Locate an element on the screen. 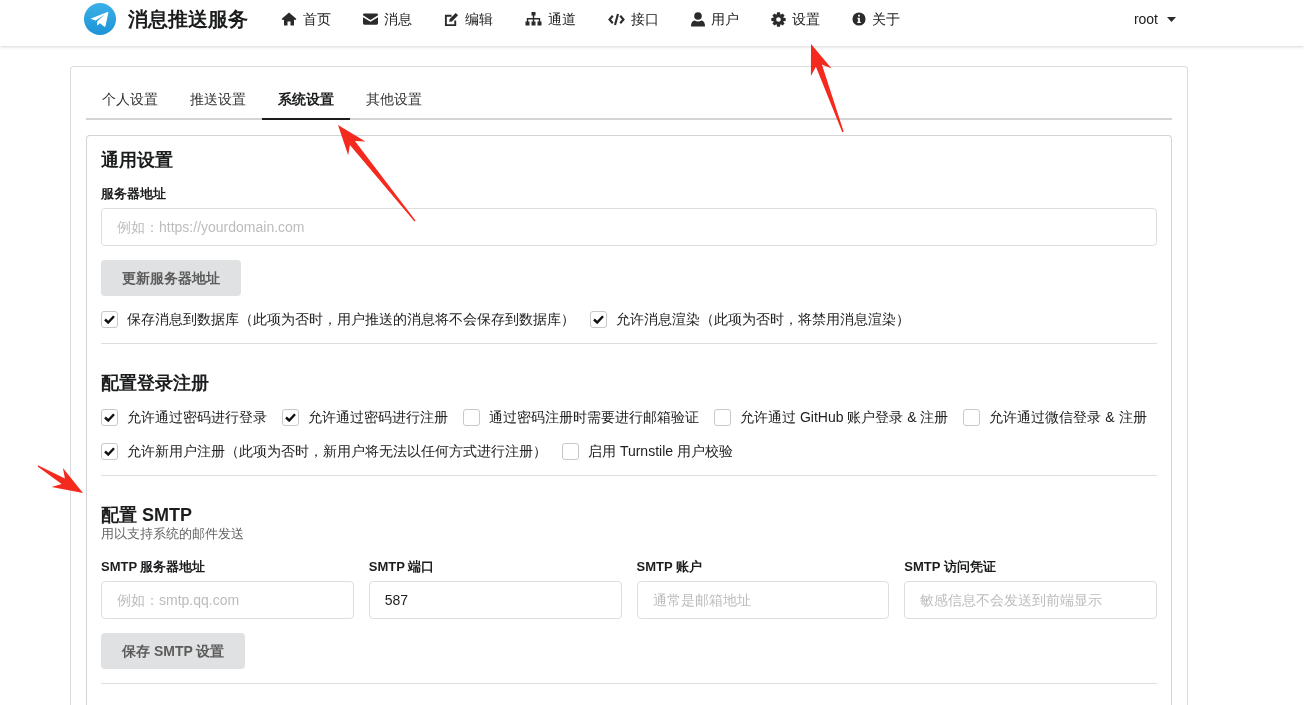  code-icon is located at coordinates (616, 19).